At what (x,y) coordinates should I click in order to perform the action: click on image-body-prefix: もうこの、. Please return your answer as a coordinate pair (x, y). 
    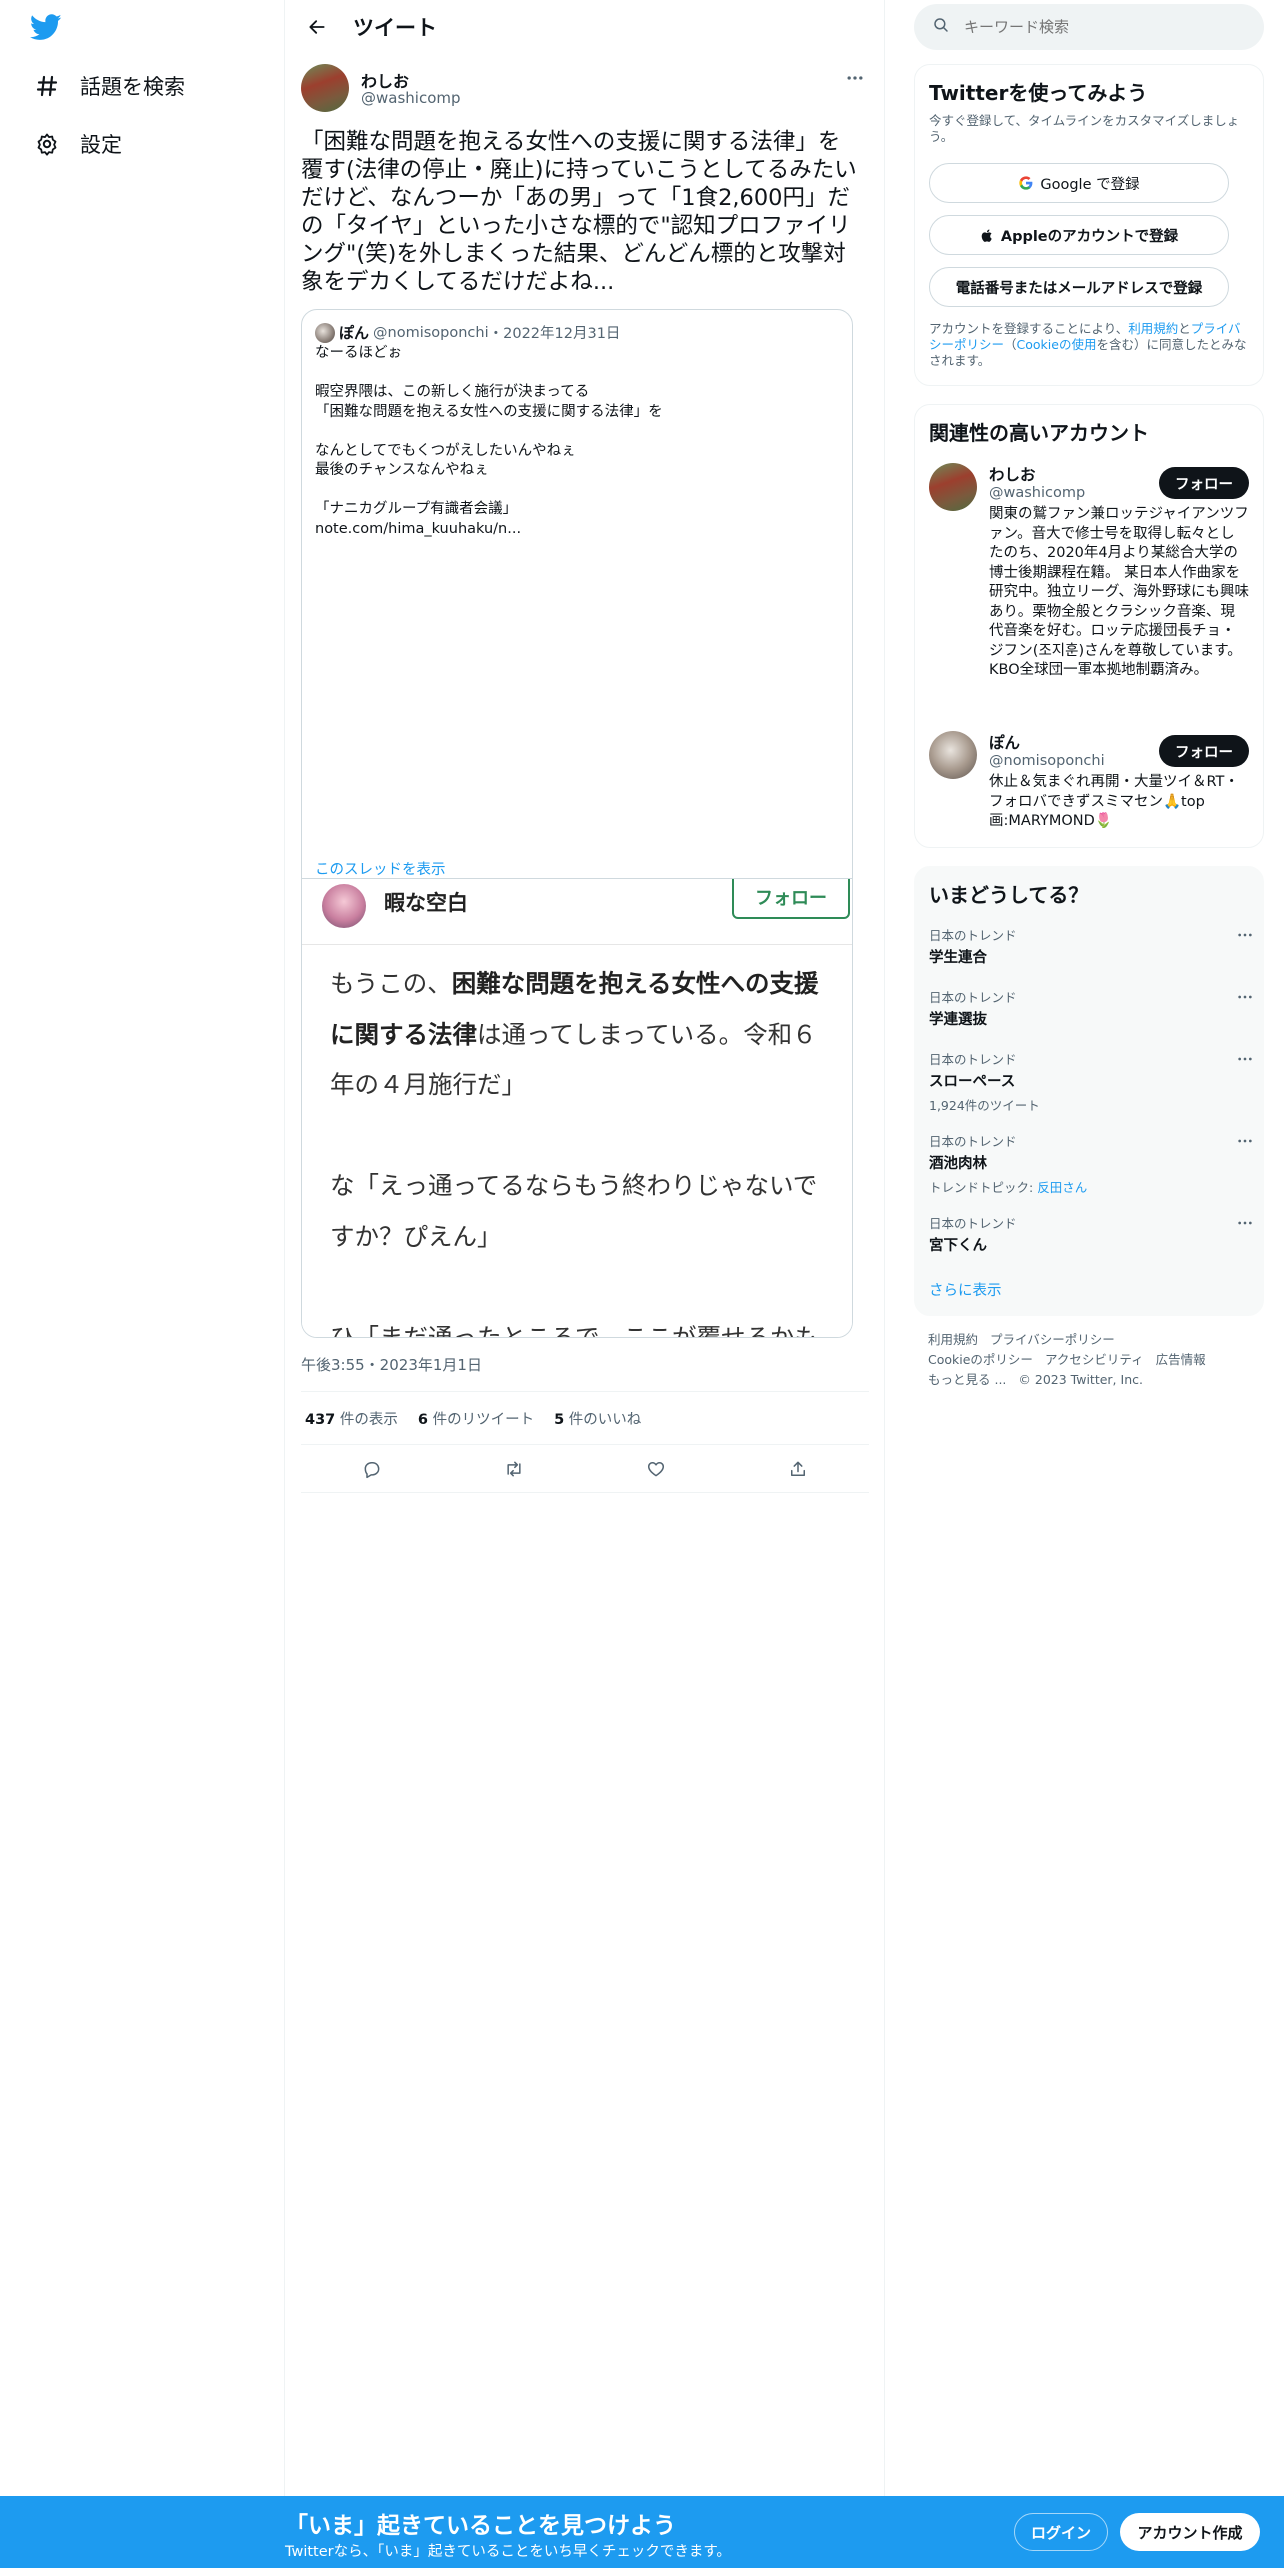
    Looking at the image, I should click on (391, 983).